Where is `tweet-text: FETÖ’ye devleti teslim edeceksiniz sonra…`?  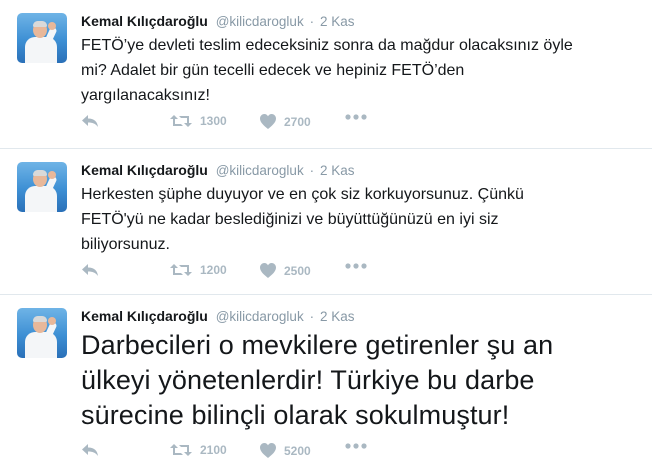
tweet-text: FETÖ’ye devleti teslim edeceksiniz sonra… is located at coordinates (327, 70).